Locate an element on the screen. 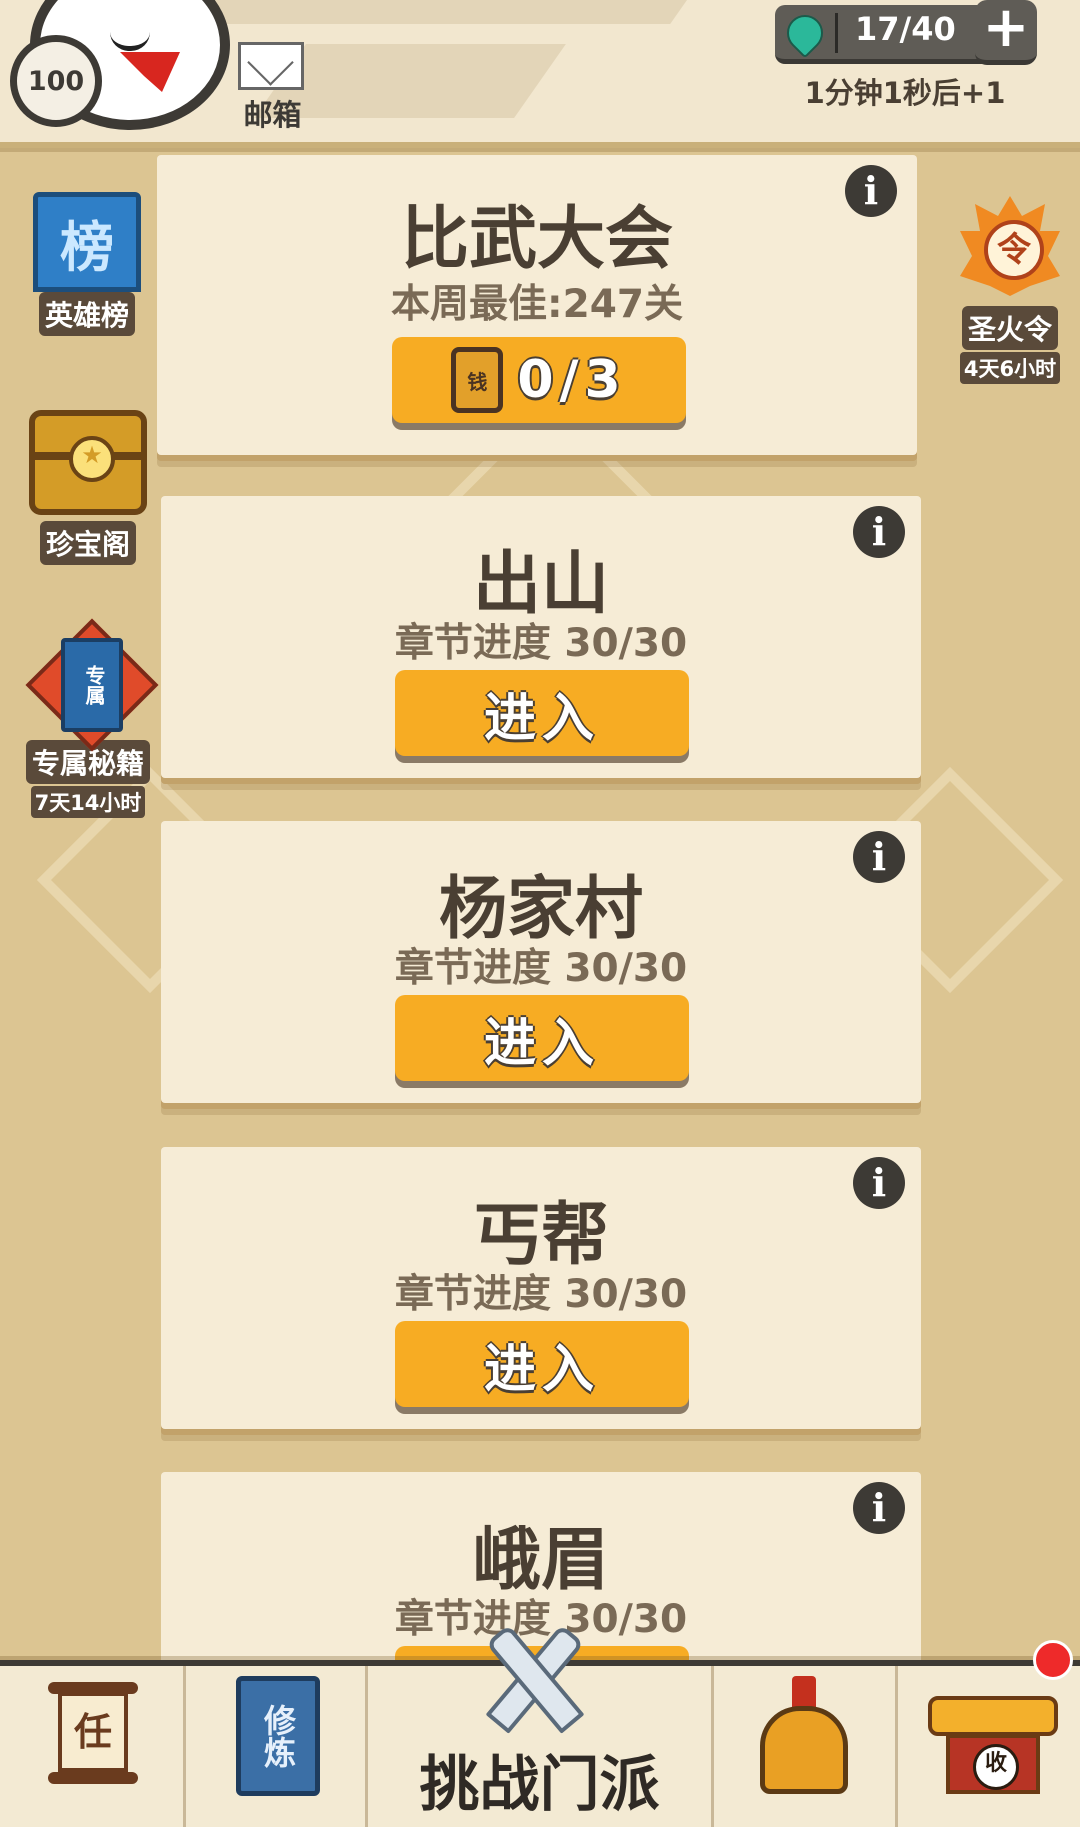  sacred-fire-token-timer: 4天6小时 is located at coordinates (1010, 368).